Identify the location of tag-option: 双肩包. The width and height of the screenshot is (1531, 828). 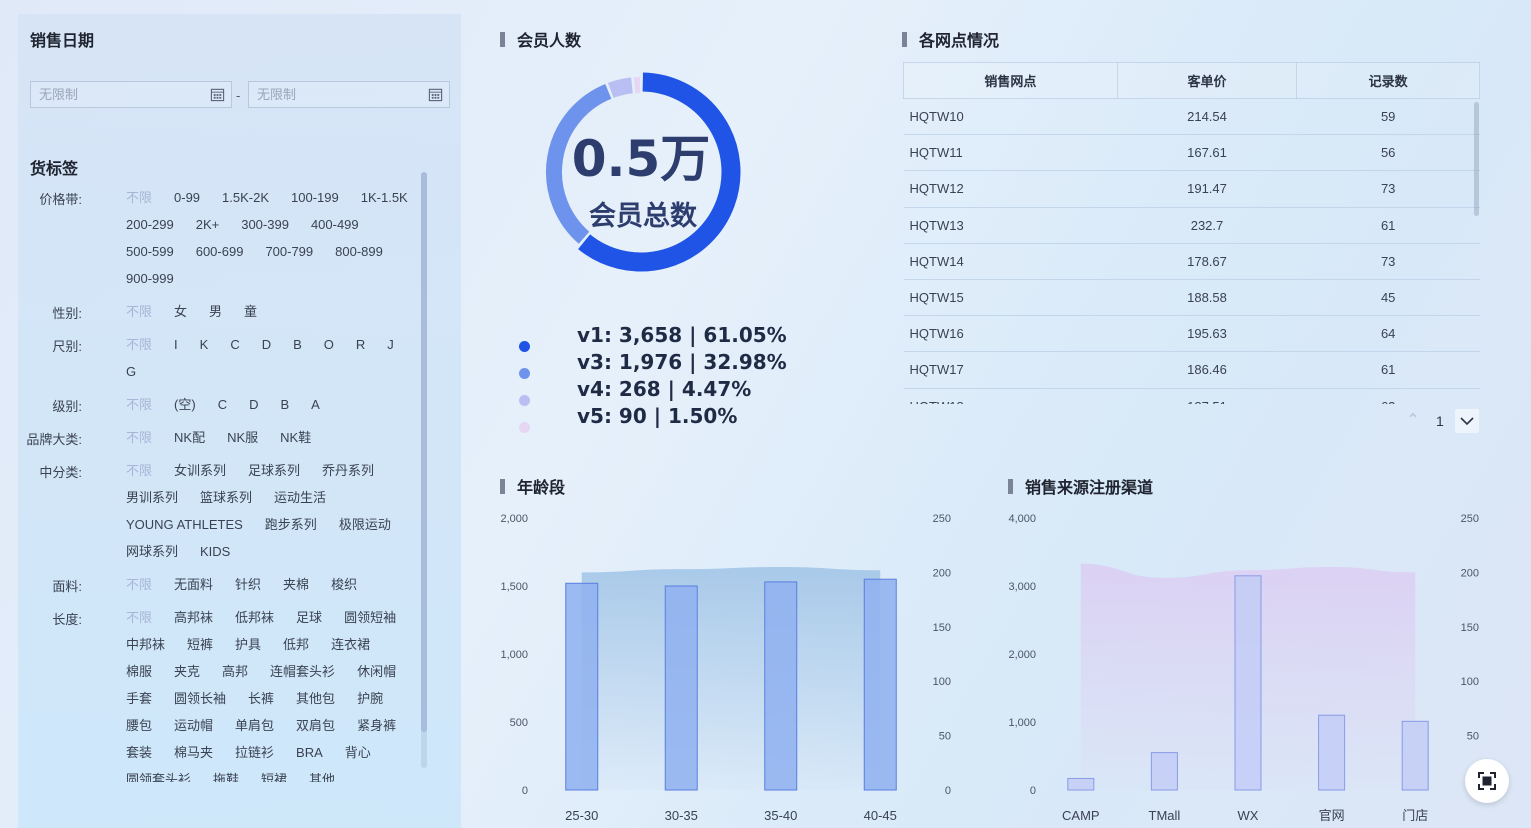
(315, 726).